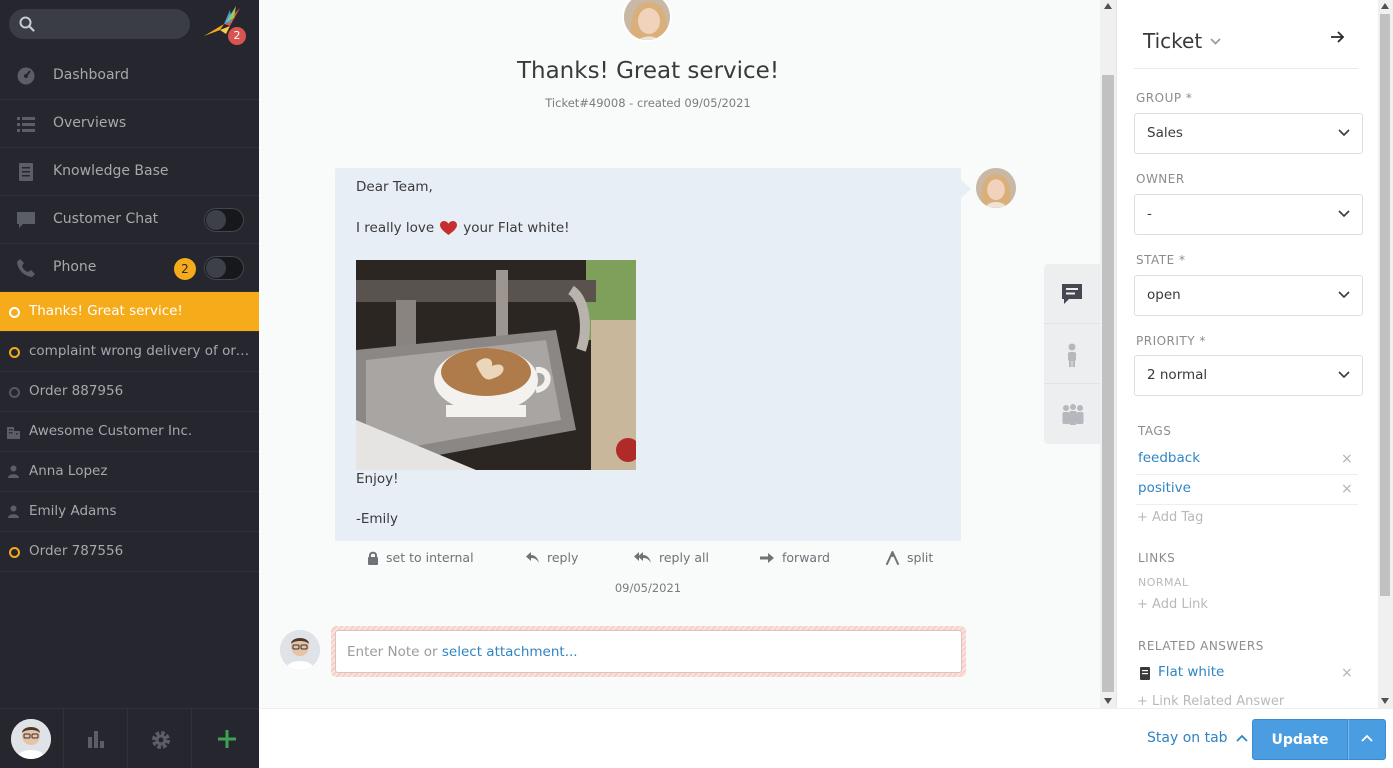  What do you see at coordinates (68, 471) in the screenshot?
I see `task-label: Anna Lopez` at bounding box center [68, 471].